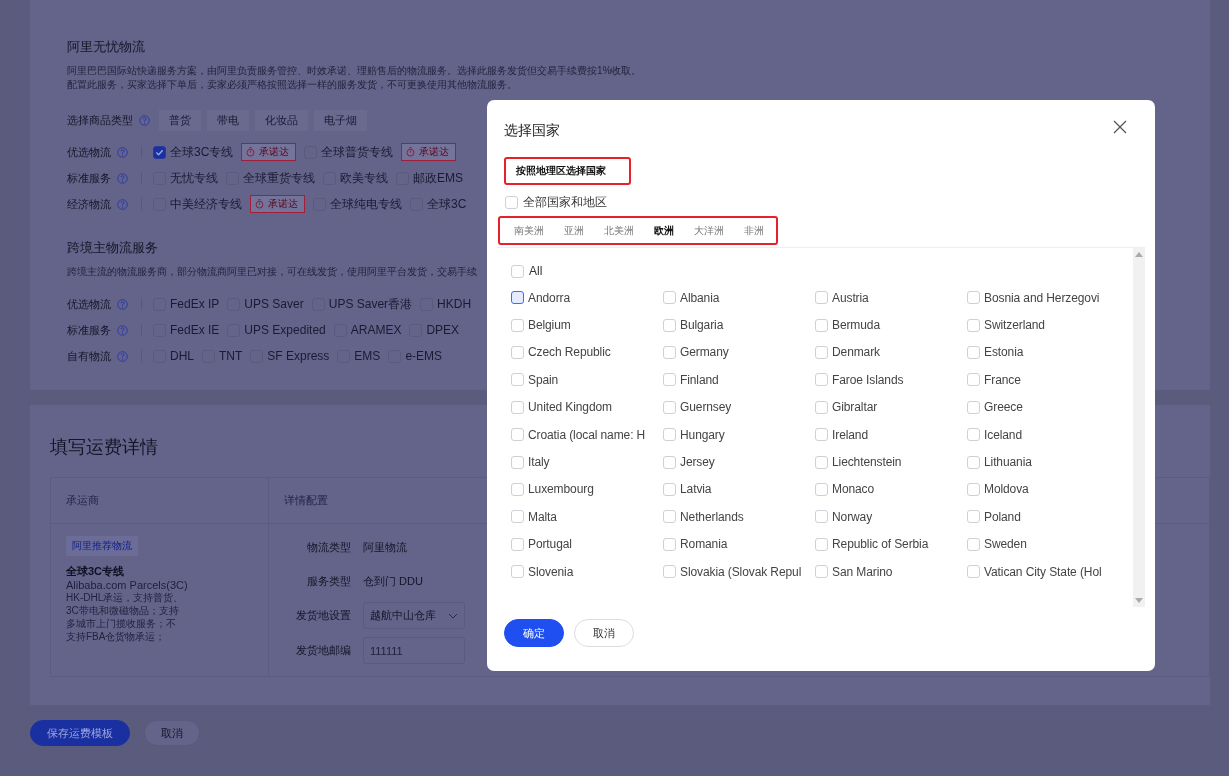 The width and height of the screenshot is (1229, 776). What do you see at coordinates (856, 352) in the screenshot?
I see `country-label: Denmark` at bounding box center [856, 352].